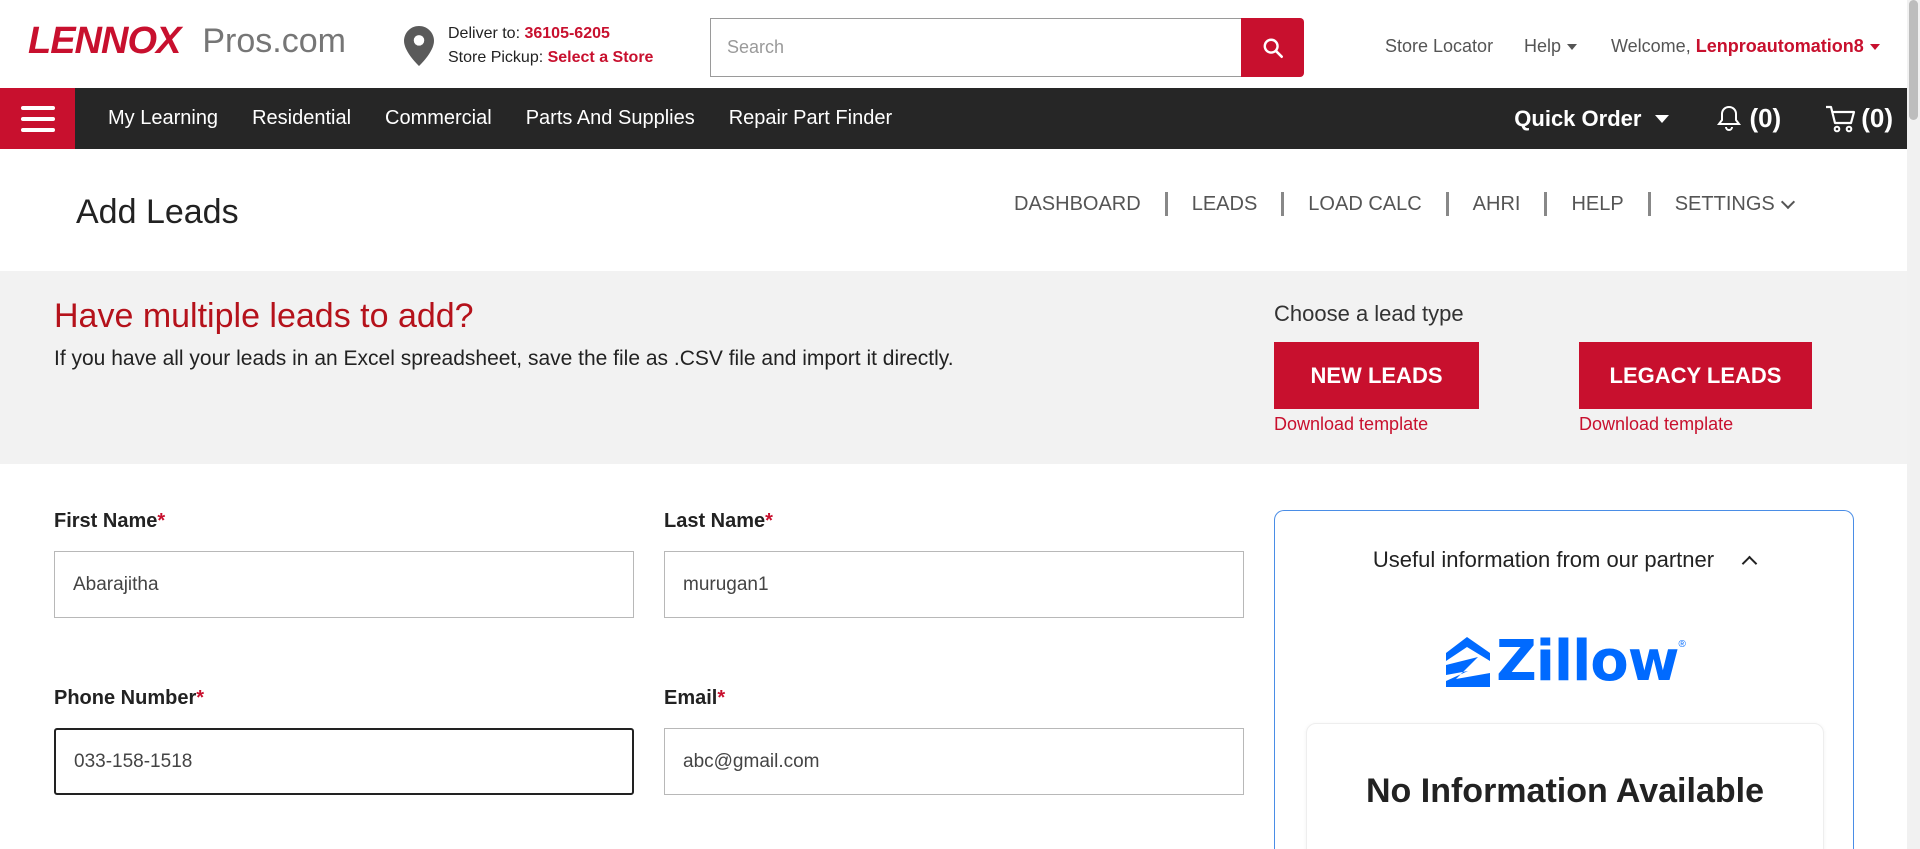  I want to click on notification-count: (0), so click(1765, 118).